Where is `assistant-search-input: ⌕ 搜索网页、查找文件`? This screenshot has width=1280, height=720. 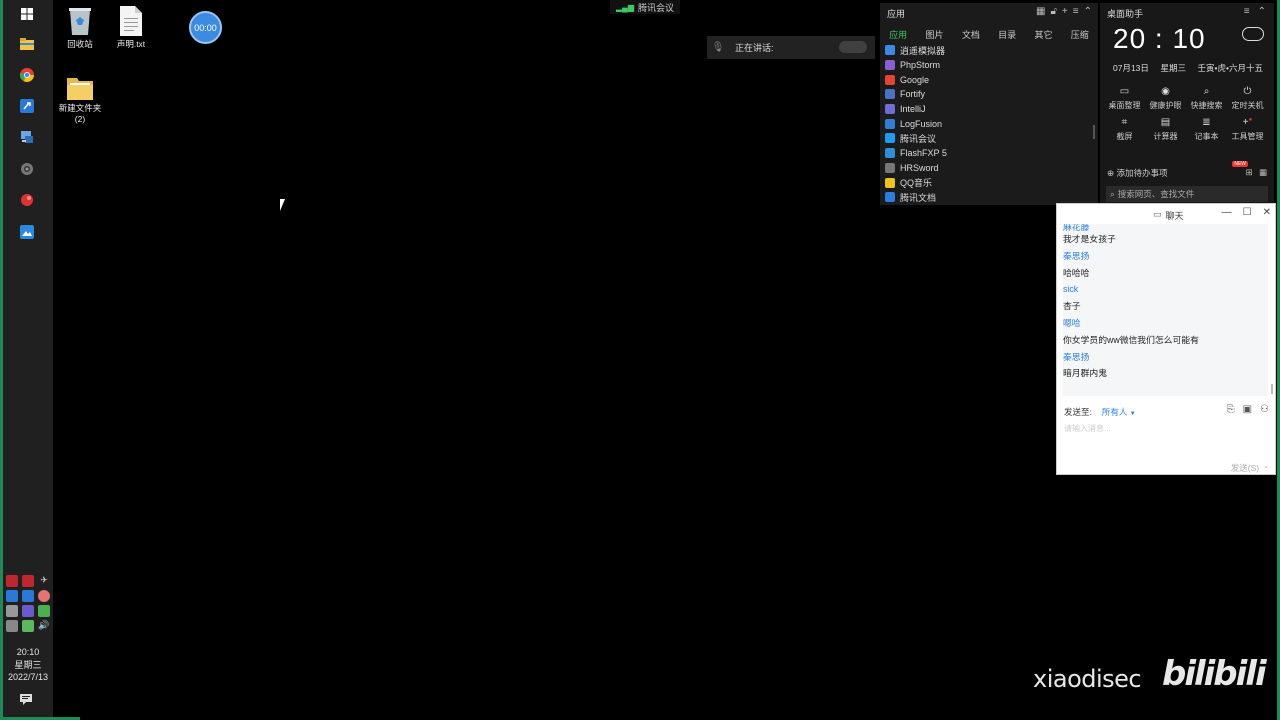
assistant-search-input: ⌕ 搜索网页、查找文件 is located at coordinates (1187, 194).